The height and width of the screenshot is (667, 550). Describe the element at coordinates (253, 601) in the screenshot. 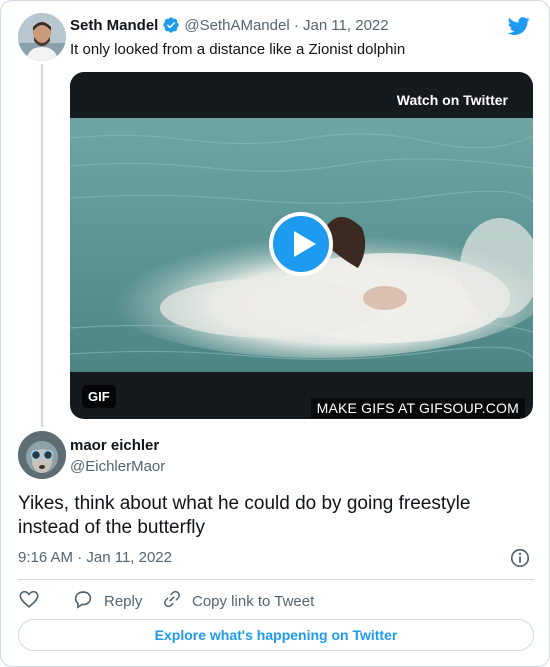

I see `copy-link-label: Copy link to Tweet` at that location.